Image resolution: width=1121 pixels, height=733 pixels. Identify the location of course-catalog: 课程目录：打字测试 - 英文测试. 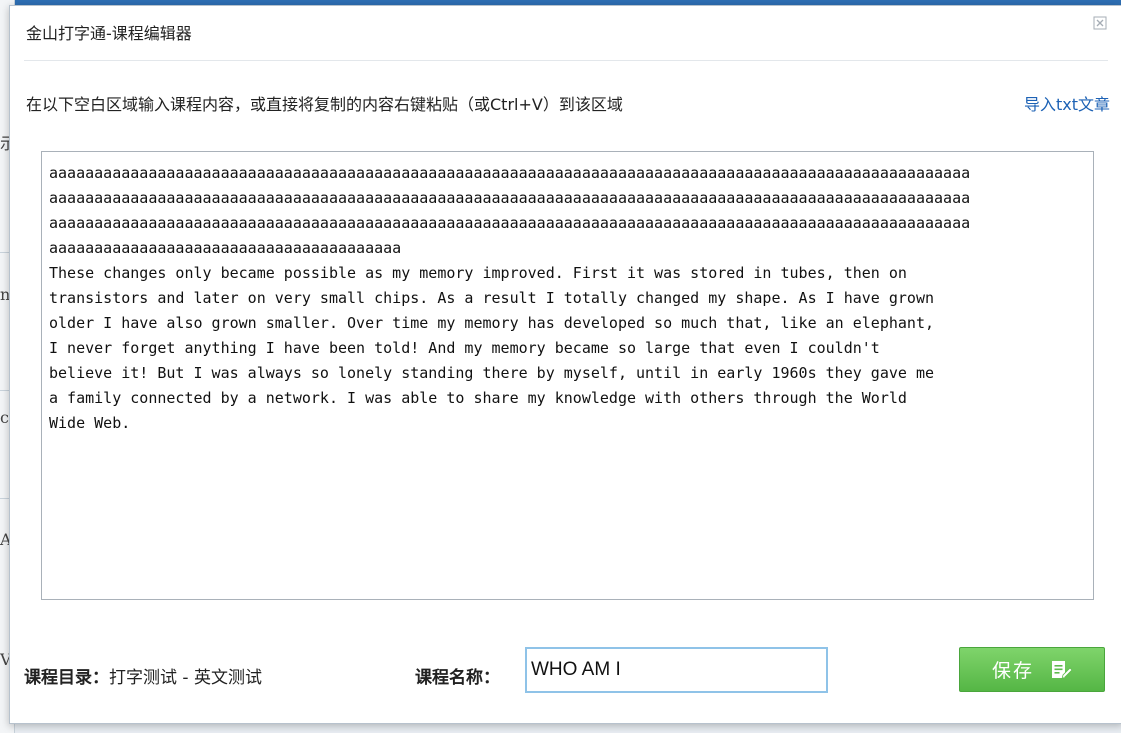
(143, 675).